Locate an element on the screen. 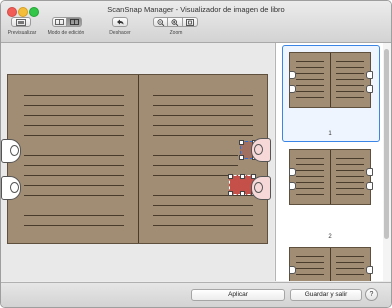  preview-window-icon is located at coordinates (21, 22).